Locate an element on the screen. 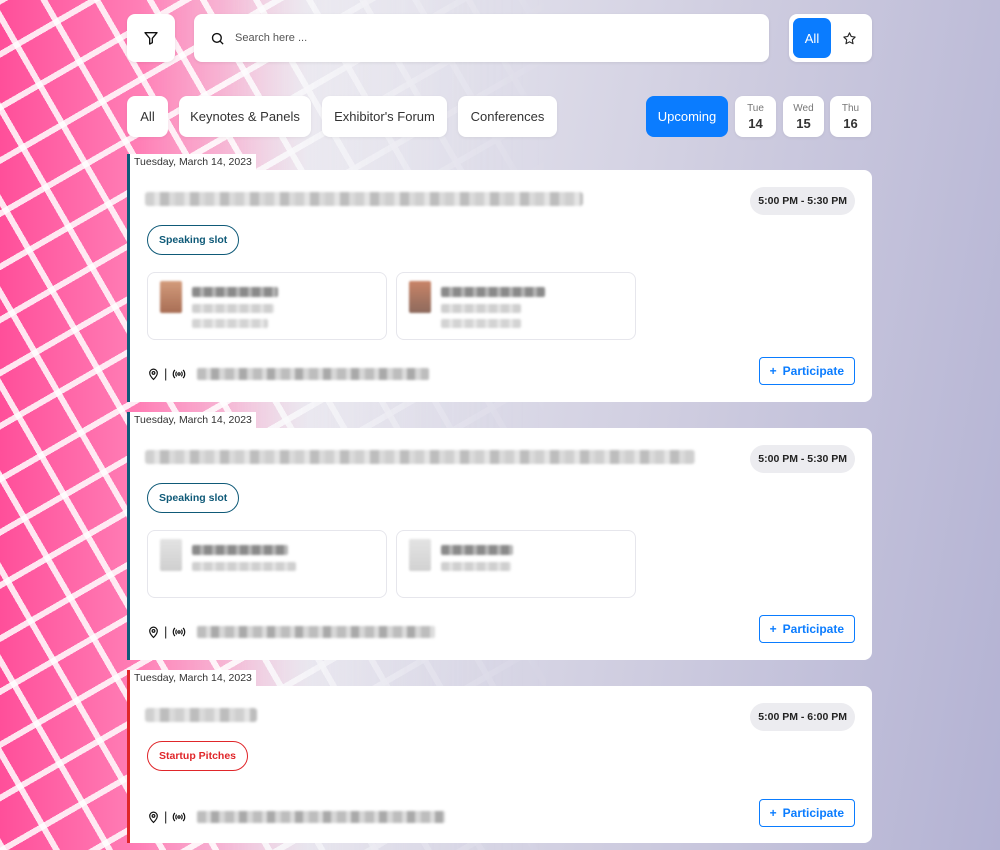 The height and width of the screenshot is (850, 1000). show-all-toggle: All is located at coordinates (812, 38).